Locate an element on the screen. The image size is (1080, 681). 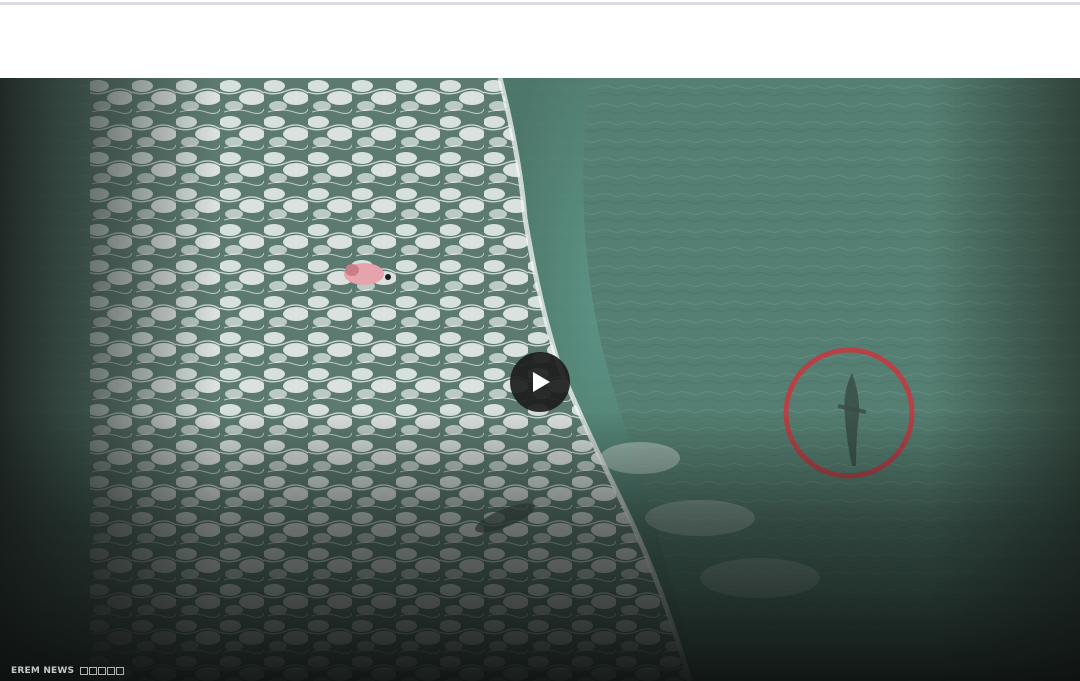
watermark-brand: EREM NEWS is located at coordinates (43, 671).